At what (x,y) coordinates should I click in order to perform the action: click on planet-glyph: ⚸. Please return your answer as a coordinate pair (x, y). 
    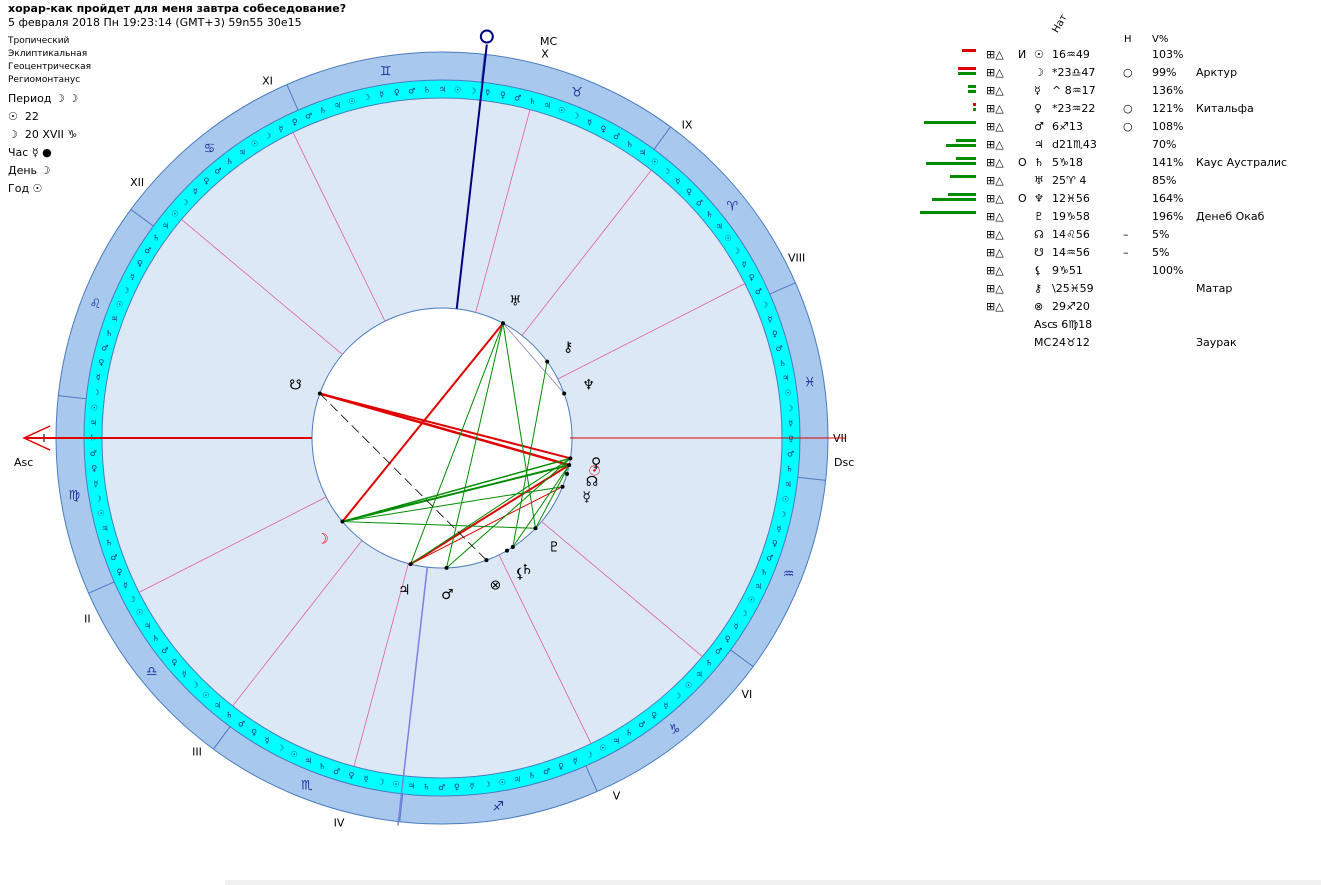
    Looking at the image, I should click on (520, 574).